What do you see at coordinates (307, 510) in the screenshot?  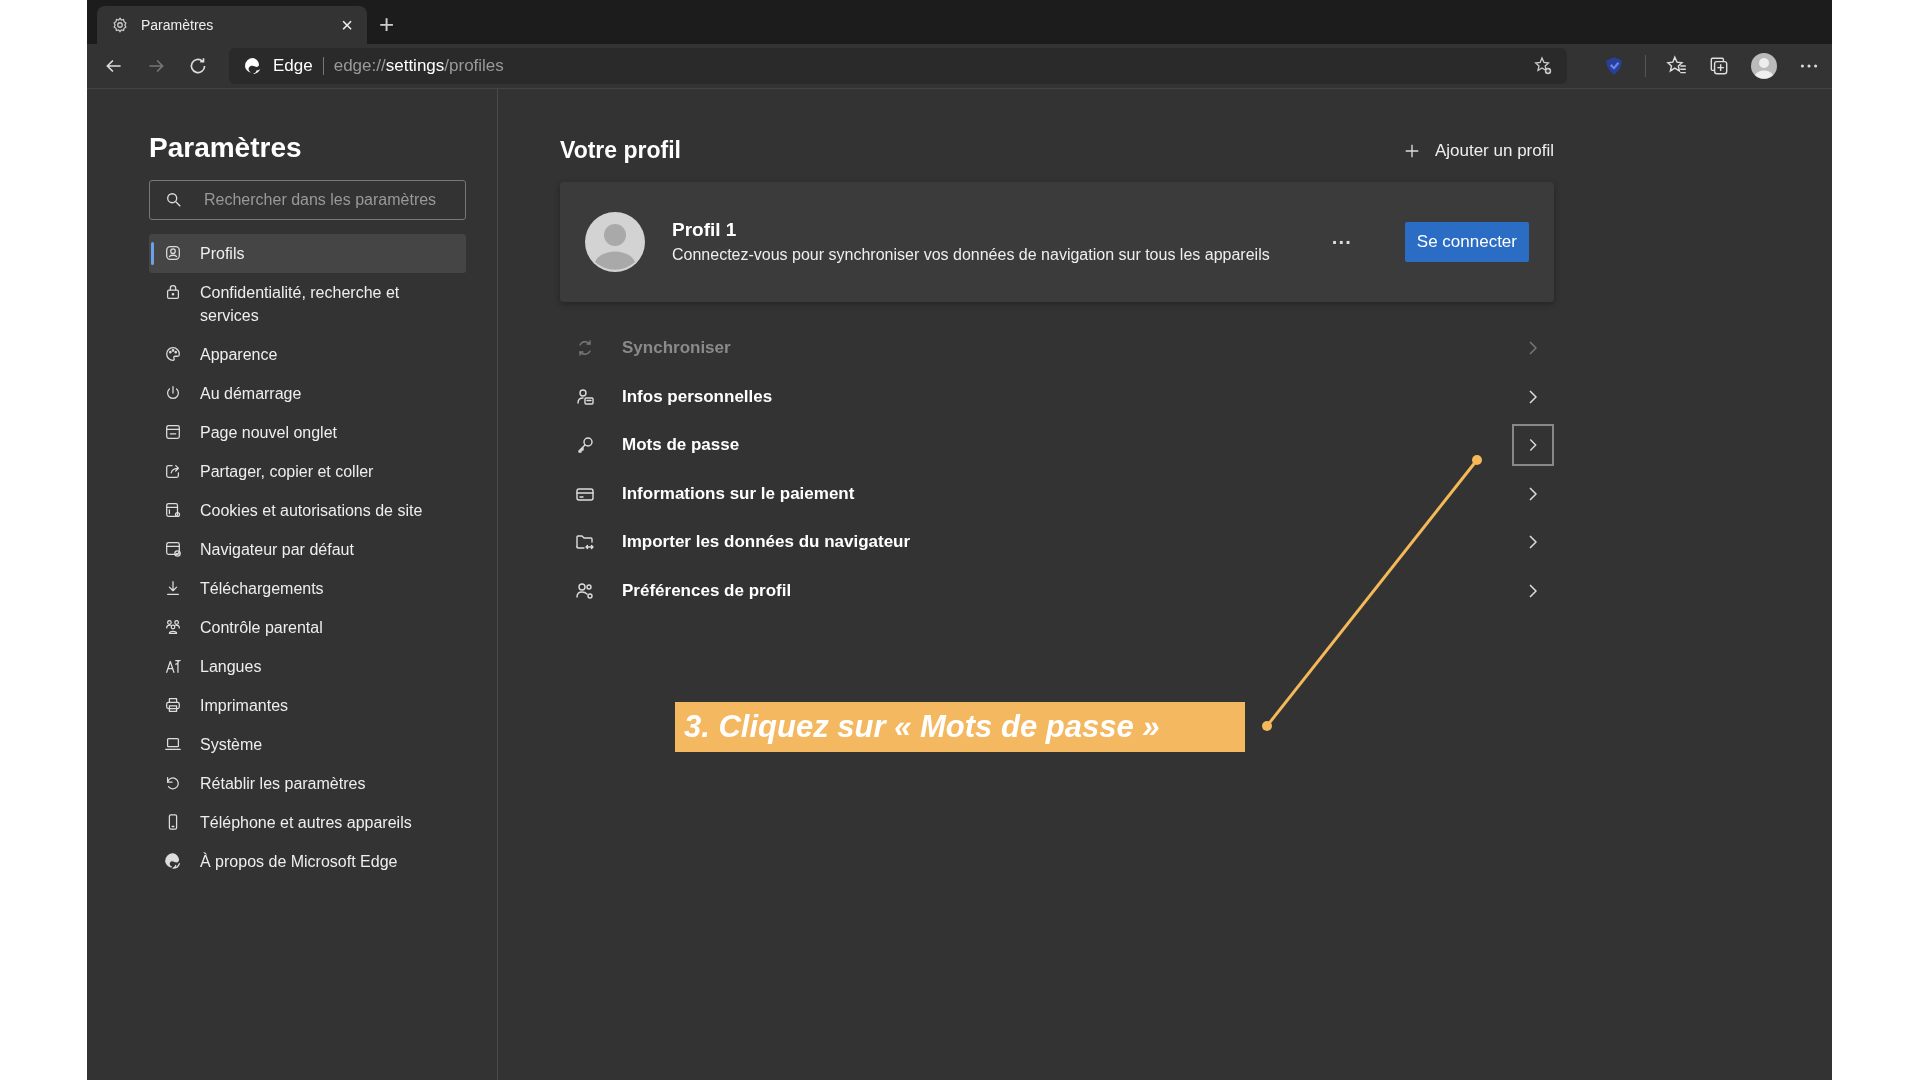 I see `sidebar-item: Cookies et autorisations de site` at bounding box center [307, 510].